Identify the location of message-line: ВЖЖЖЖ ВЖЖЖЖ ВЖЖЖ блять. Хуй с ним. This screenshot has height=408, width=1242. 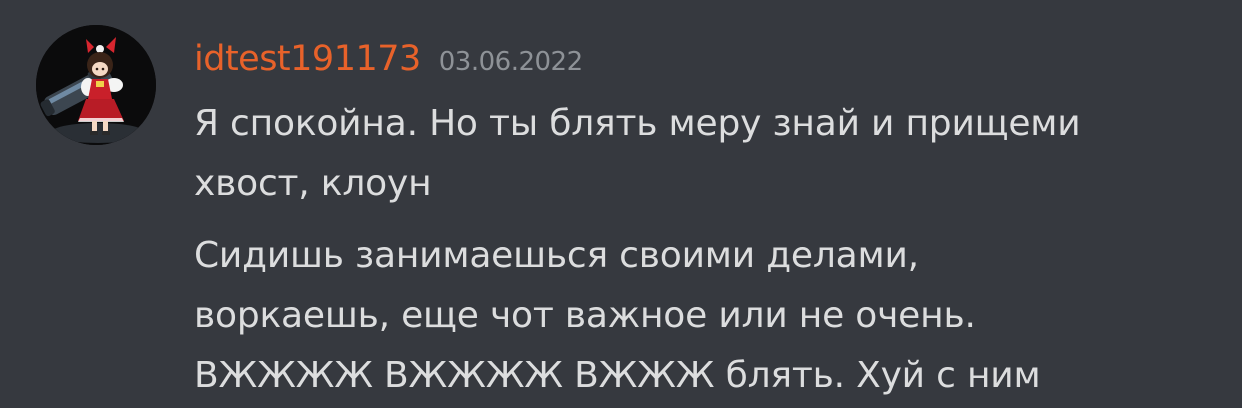
(617, 375).